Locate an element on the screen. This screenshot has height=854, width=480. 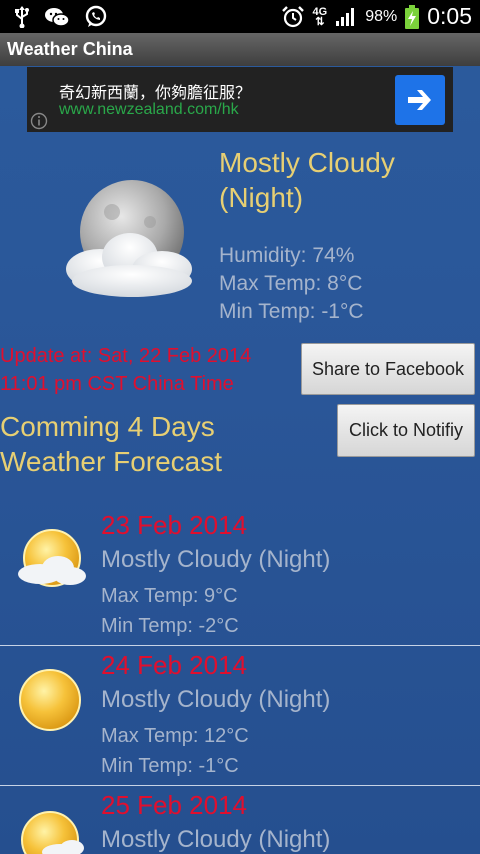
forecast-row: 25 Feb 2014 Mostly Cloudy (Night) is located at coordinates (240, 822).